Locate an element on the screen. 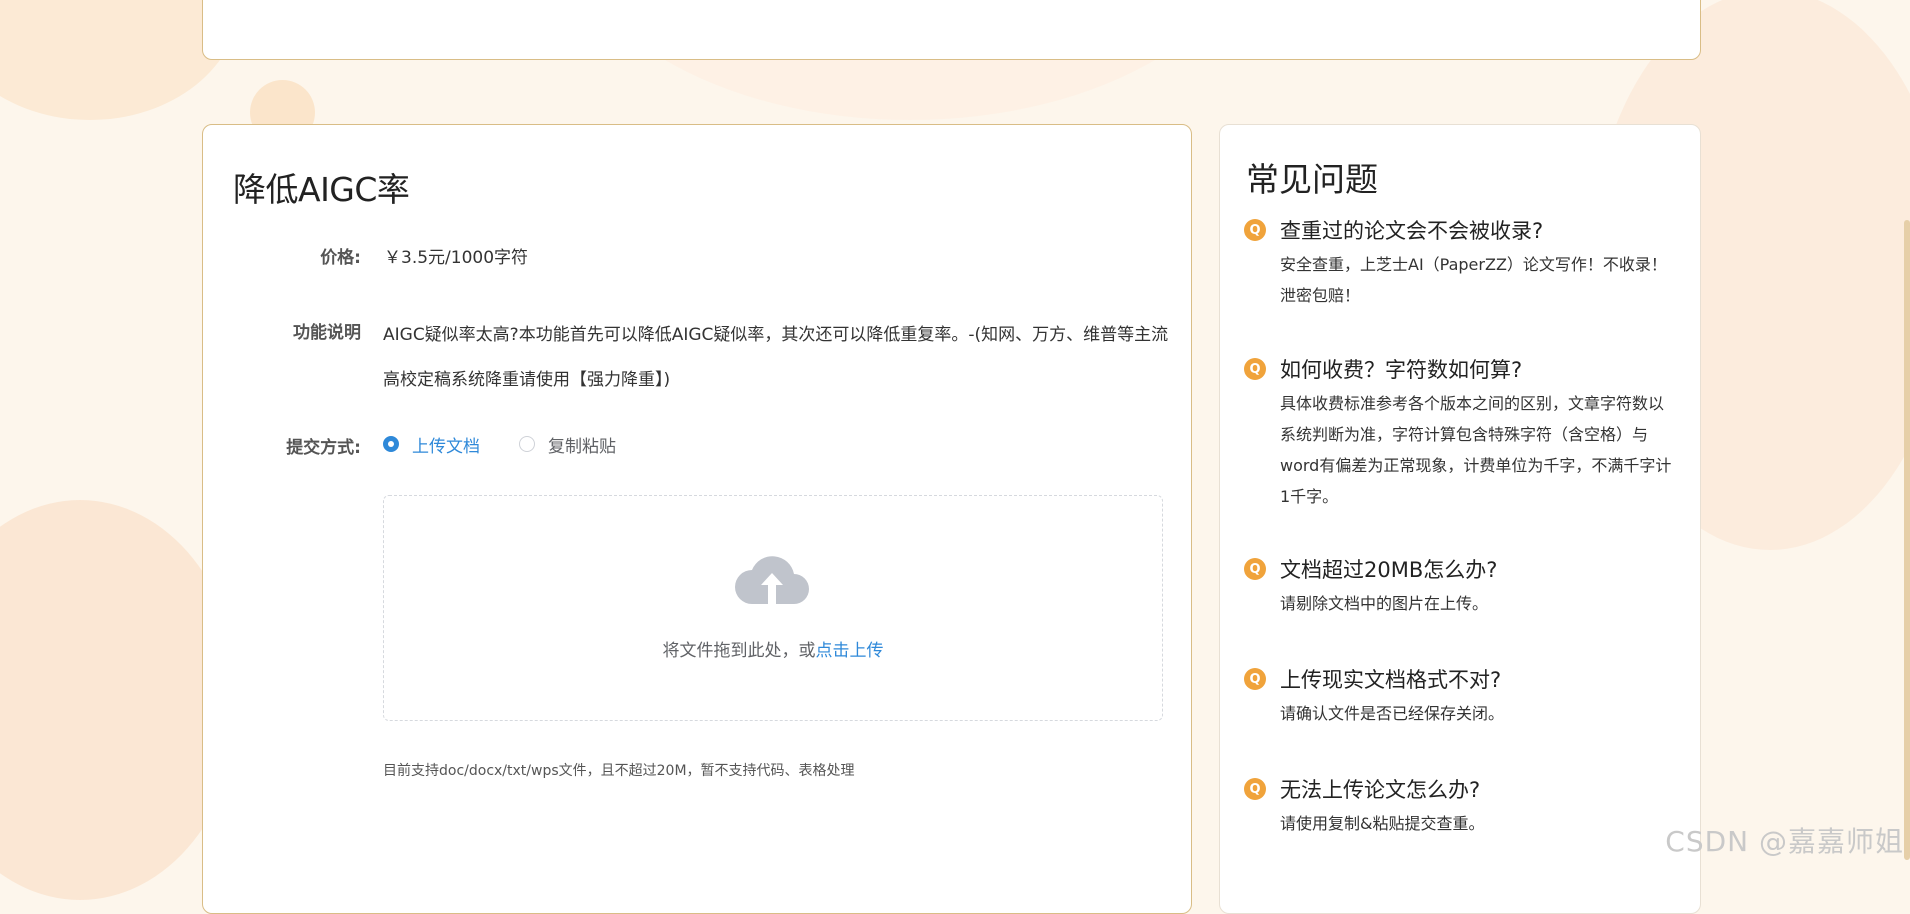  page-scrollbar is located at coordinates (1907, 540).